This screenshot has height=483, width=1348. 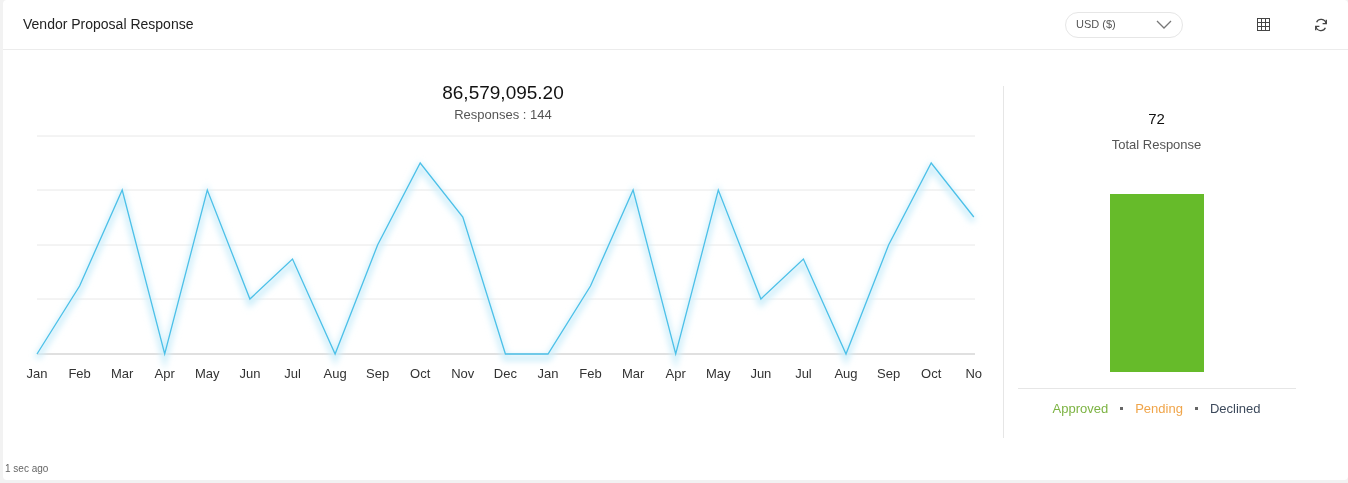 What do you see at coordinates (503, 93) in the screenshot?
I see `total-amount: 86,579,095.20` at bounding box center [503, 93].